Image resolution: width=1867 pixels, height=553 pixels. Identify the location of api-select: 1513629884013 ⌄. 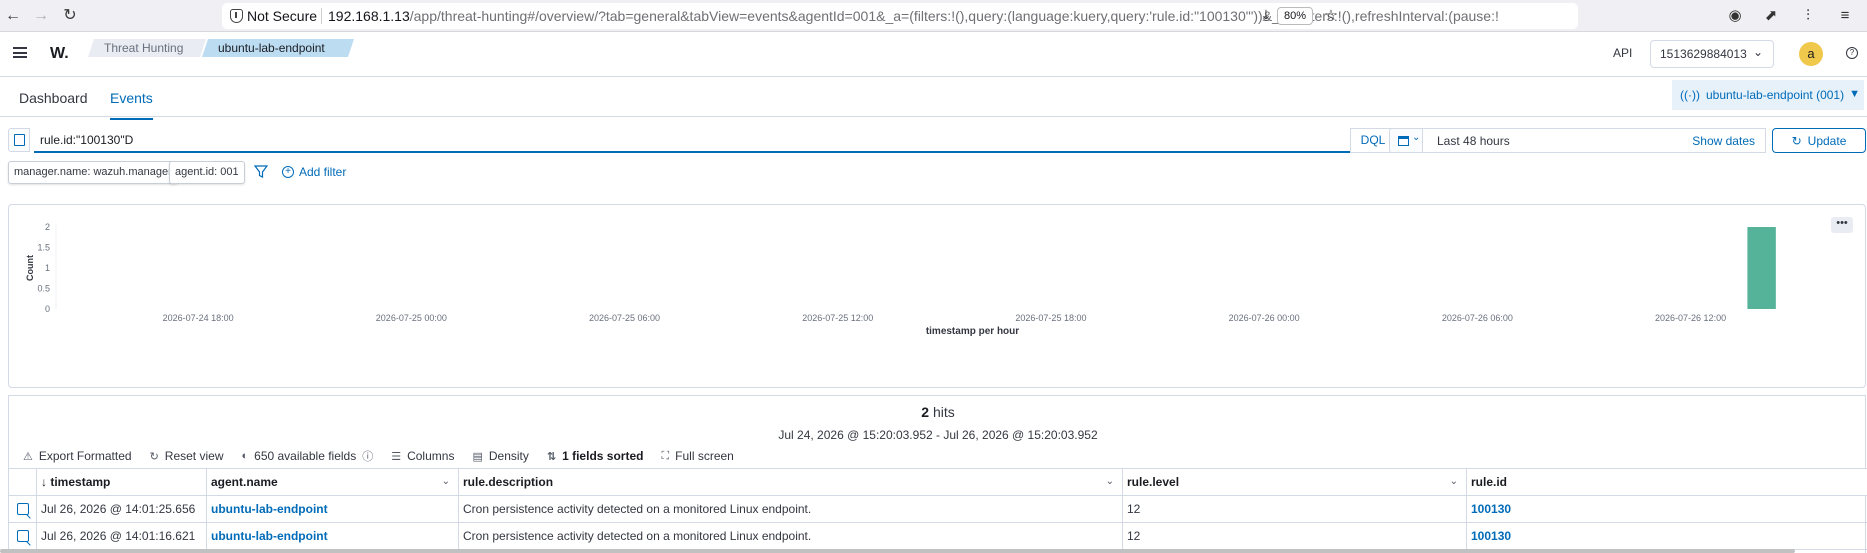
(1712, 54).